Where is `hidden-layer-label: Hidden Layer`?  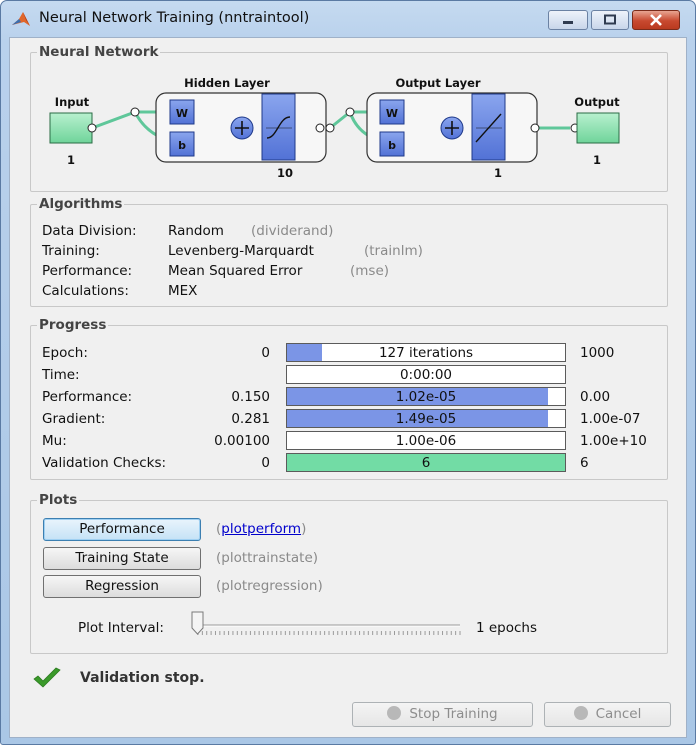
hidden-layer-label: Hidden Layer is located at coordinates (227, 83).